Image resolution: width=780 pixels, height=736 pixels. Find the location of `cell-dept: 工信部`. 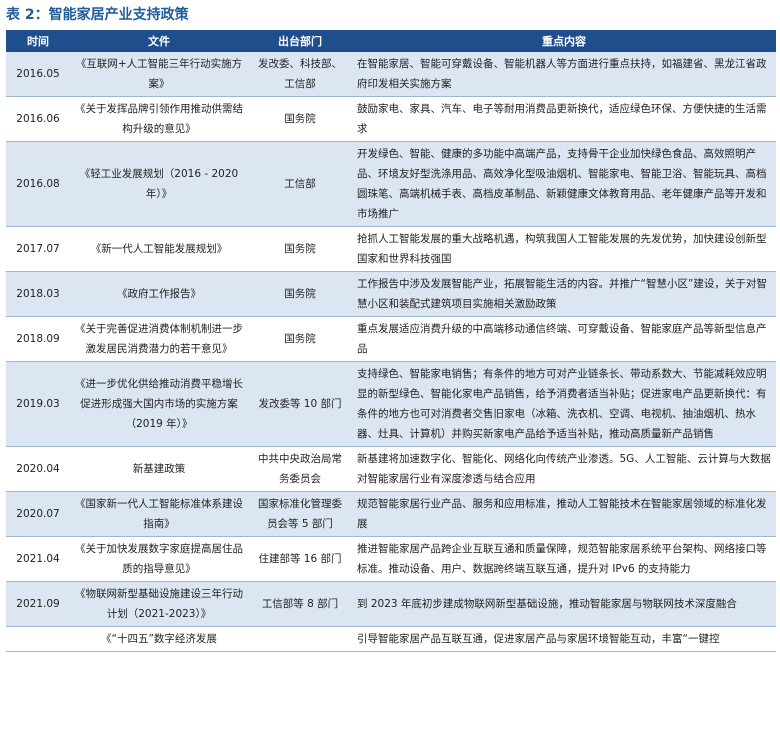

cell-dept: 工信部 is located at coordinates (300, 184).